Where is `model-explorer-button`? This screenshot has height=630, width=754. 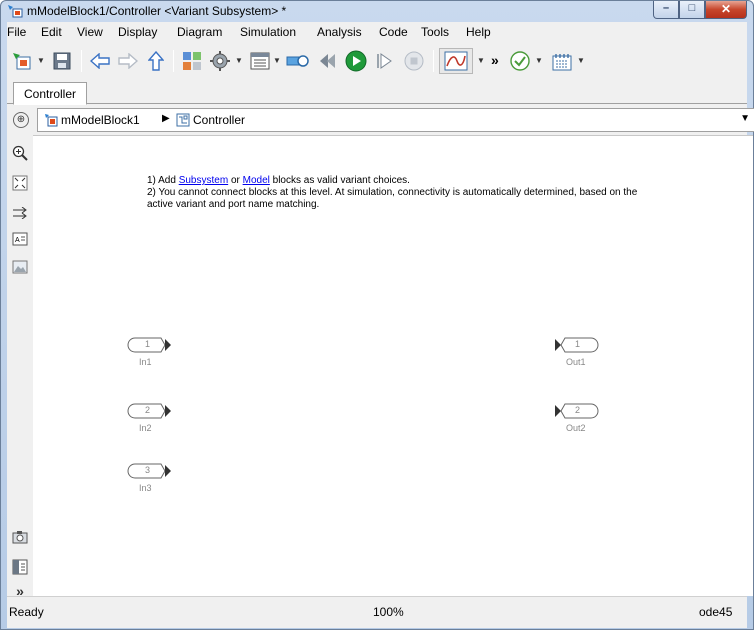 model-explorer-button is located at coordinates (260, 61).